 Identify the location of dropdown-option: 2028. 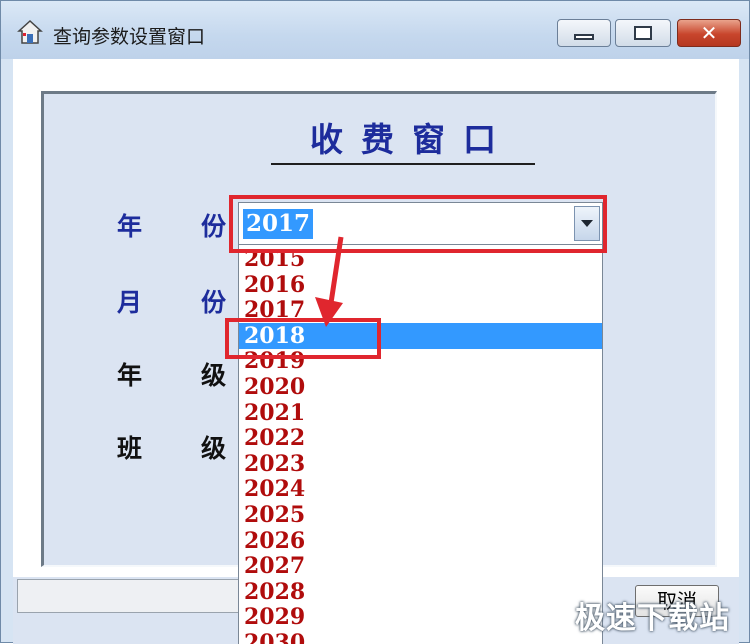
(420, 592).